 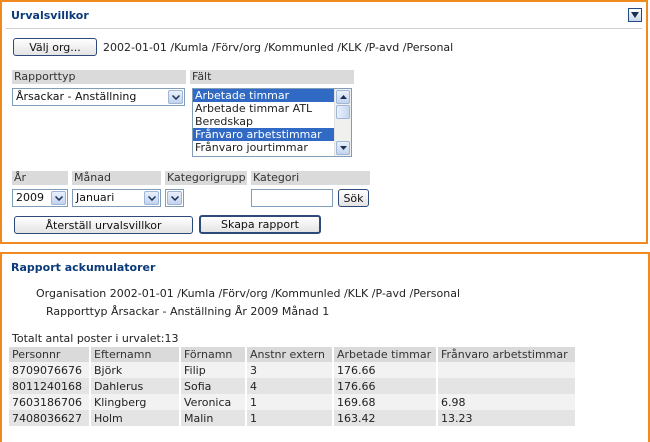 I want to click on table-cell: 169.68, so click(x=385, y=402).